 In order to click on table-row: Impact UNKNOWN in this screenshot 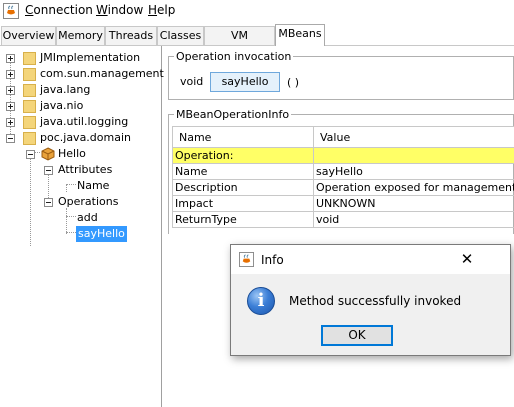, I will do `click(343, 203)`.